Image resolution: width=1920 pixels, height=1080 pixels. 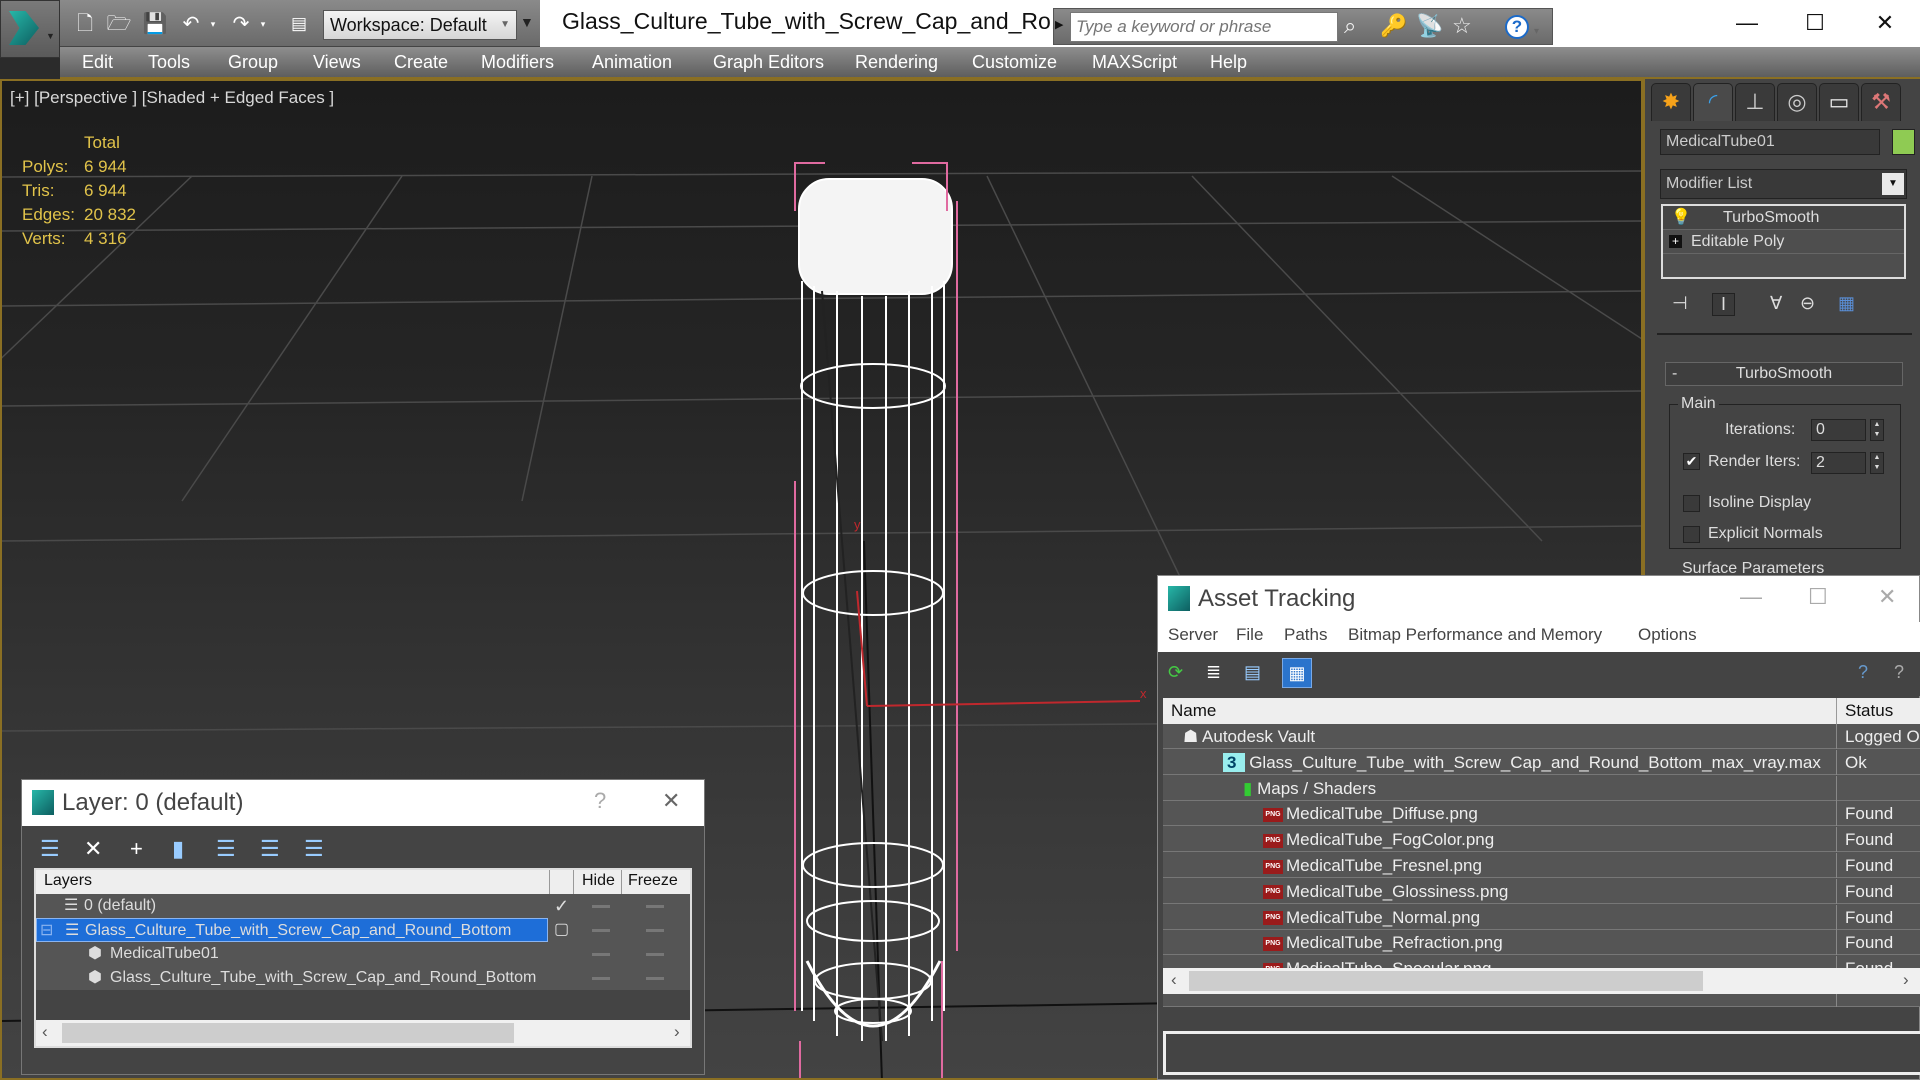 What do you see at coordinates (1838, 463) in the screenshot?
I see `render-iters-spinner: 2` at bounding box center [1838, 463].